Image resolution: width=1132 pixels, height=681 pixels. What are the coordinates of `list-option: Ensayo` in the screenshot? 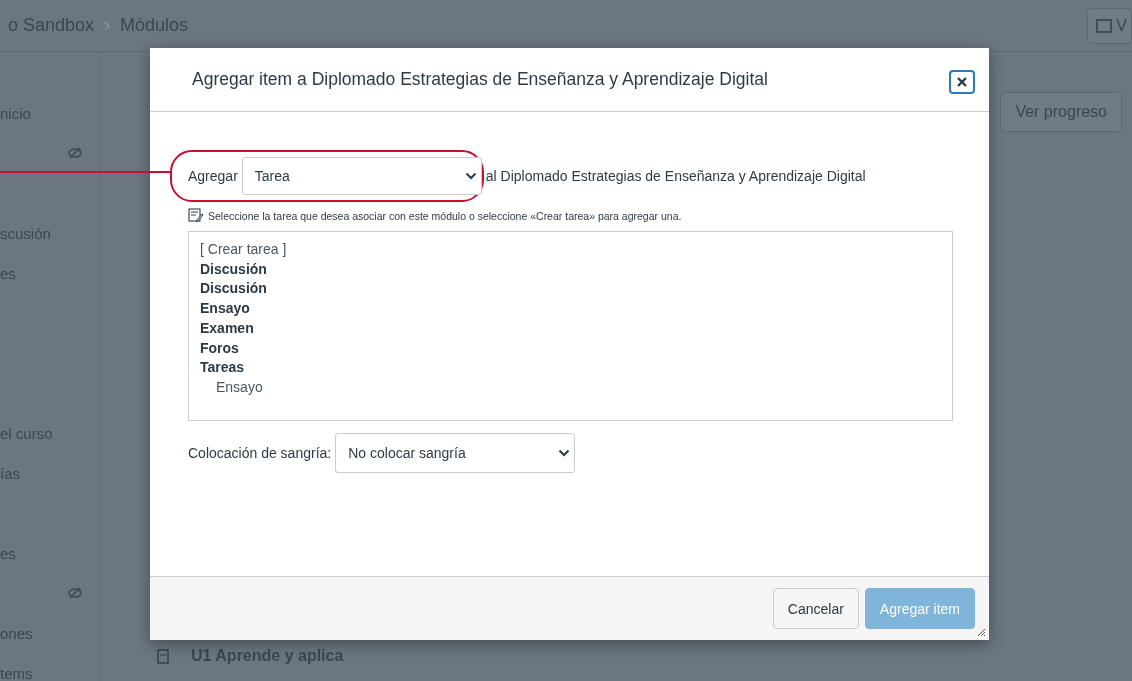 It's located at (239, 386).